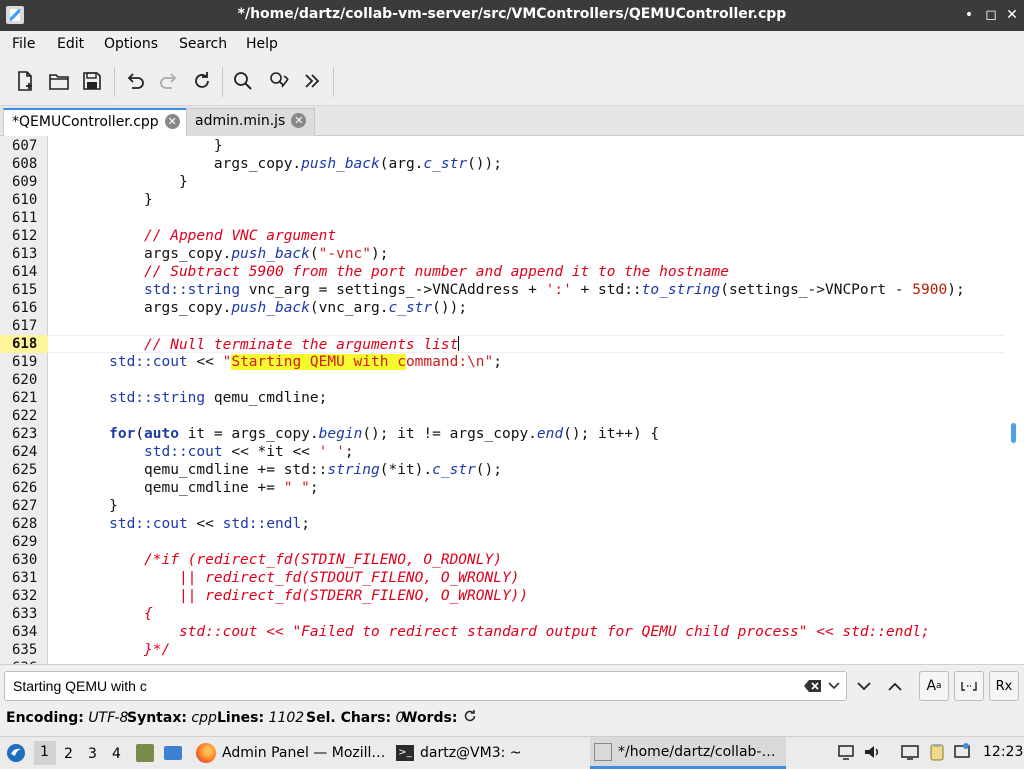 The height and width of the screenshot is (769, 1024). What do you see at coordinates (834, 686) in the screenshot?
I see `search-history-dropdown-icon` at bounding box center [834, 686].